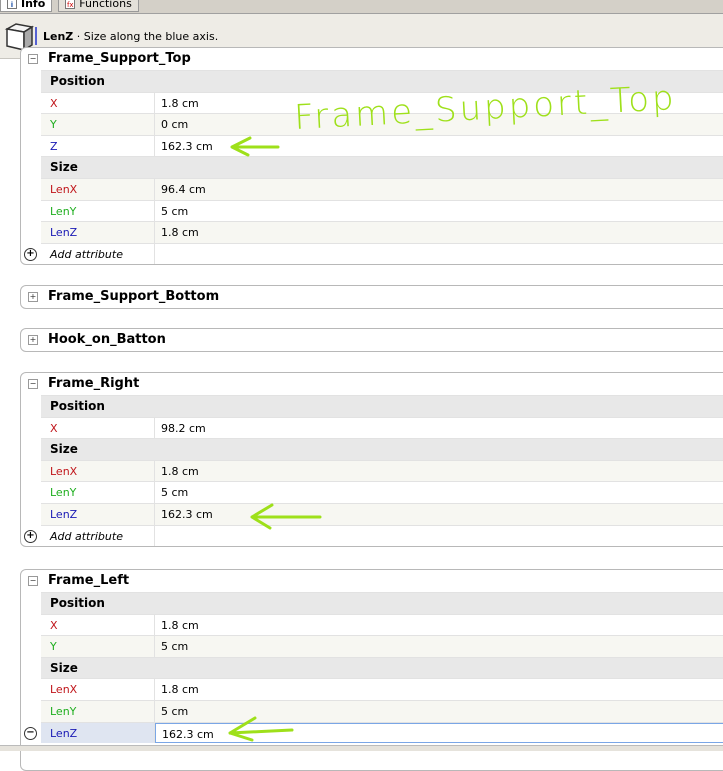  I want to click on attribute-row-lenz-selected: − LenZ 162.3 cm, so click(373, 732).